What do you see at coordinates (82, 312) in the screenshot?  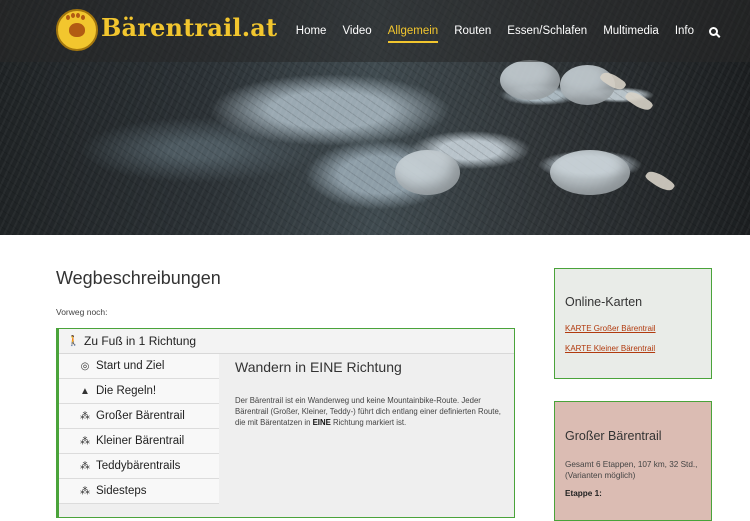 I see `intro-text: Vorweg noch:` at bounding box center [82, 312].